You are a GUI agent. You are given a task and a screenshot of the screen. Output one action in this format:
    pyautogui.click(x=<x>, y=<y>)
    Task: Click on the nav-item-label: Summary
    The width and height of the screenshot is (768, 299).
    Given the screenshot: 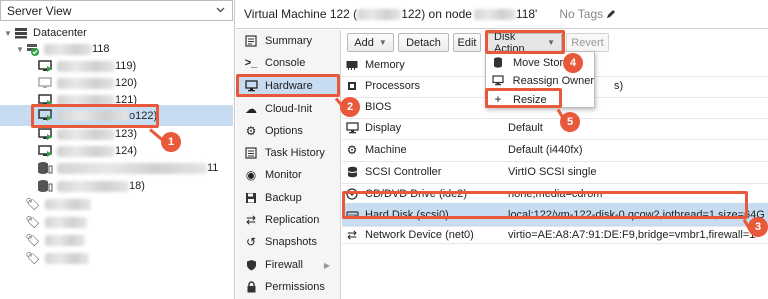 What is the action you would take?
    pyautogui.click(x=289, y=41)
    